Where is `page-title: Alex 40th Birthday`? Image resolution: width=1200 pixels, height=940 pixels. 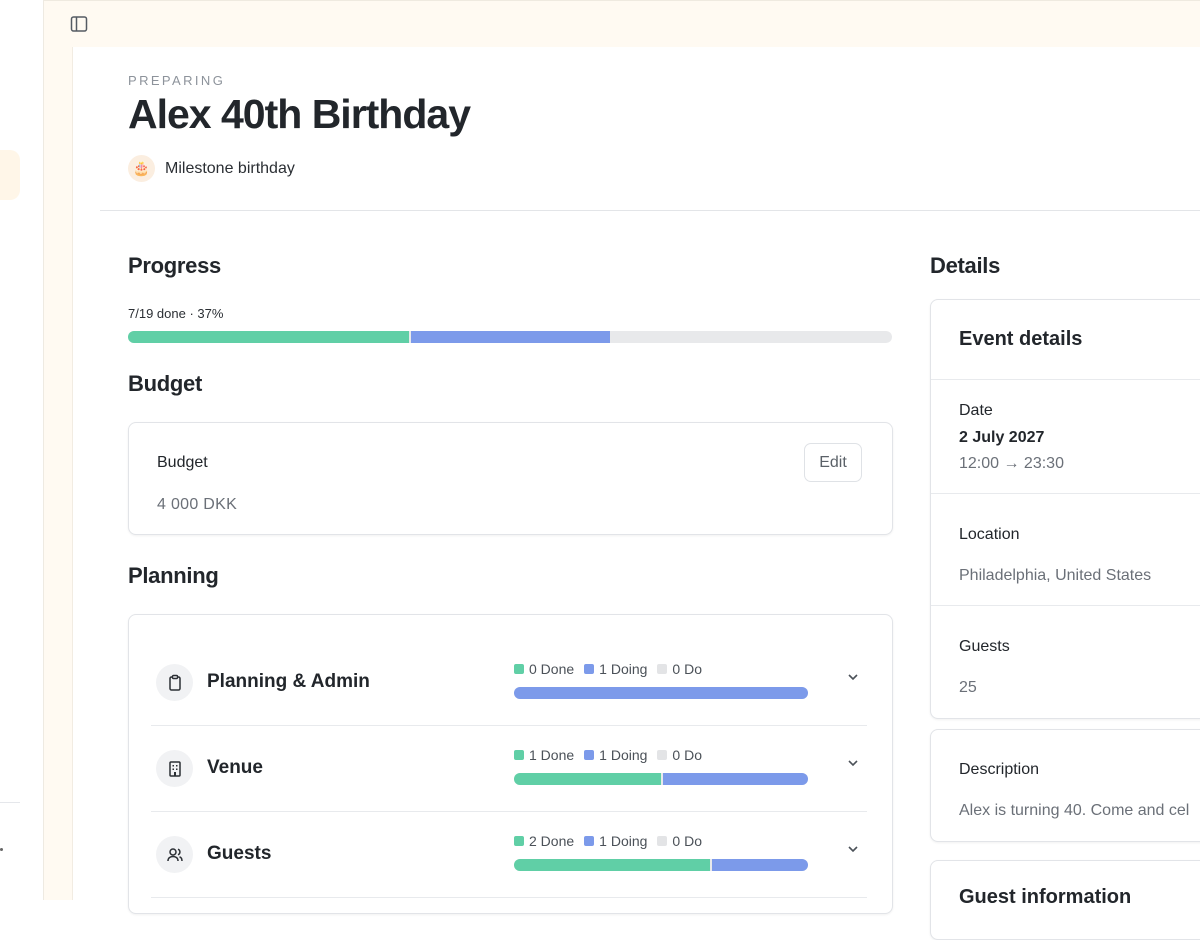 page-title: Alex 40th Birthday is located at coordinates (299, 114).